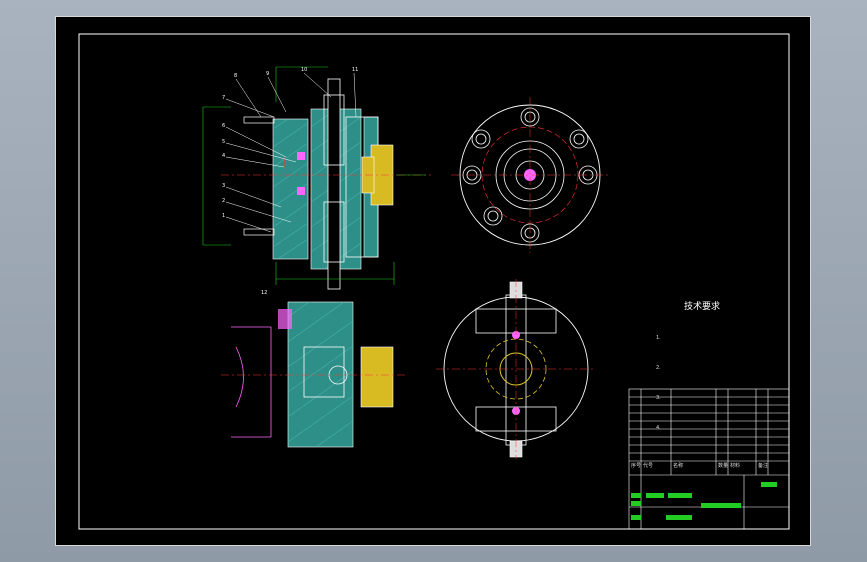 The height and width of the screenshot is (562, 867). I want to click on bolt-top, so click(259, 120).